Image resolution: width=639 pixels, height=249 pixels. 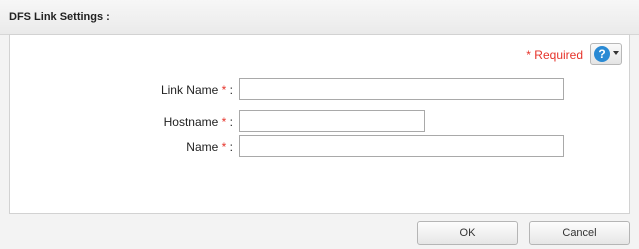 What do you see at coordinates (401, 89) in the screenshot?
I see `link-name-input` at bounding box center [401, 89].